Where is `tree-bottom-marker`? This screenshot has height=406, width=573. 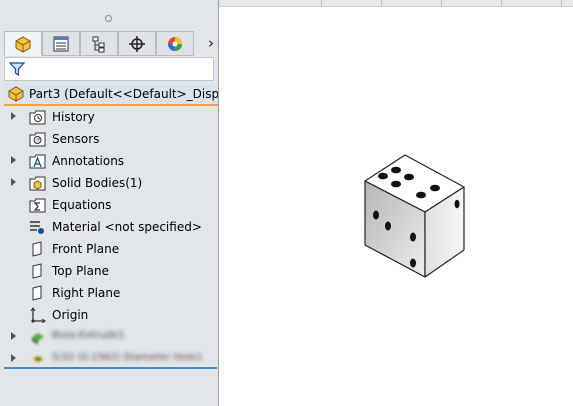
tree-bottom-marker is located at coordinates (110, 368).